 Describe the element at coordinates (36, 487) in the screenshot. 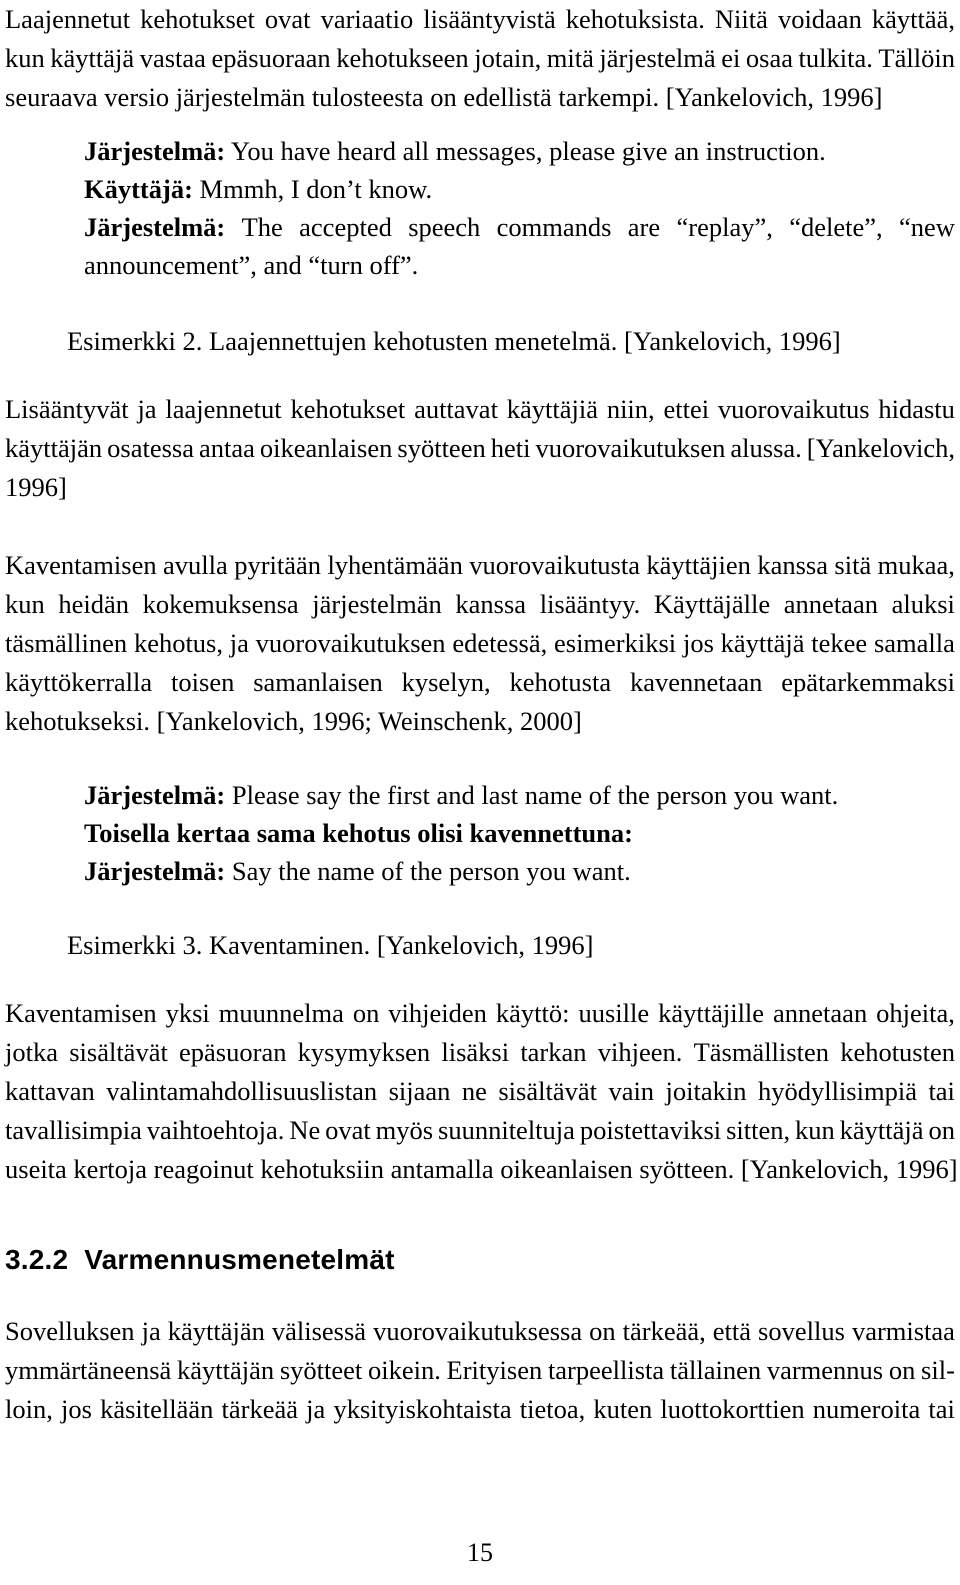

I see `text-line: 1996]` at that location.